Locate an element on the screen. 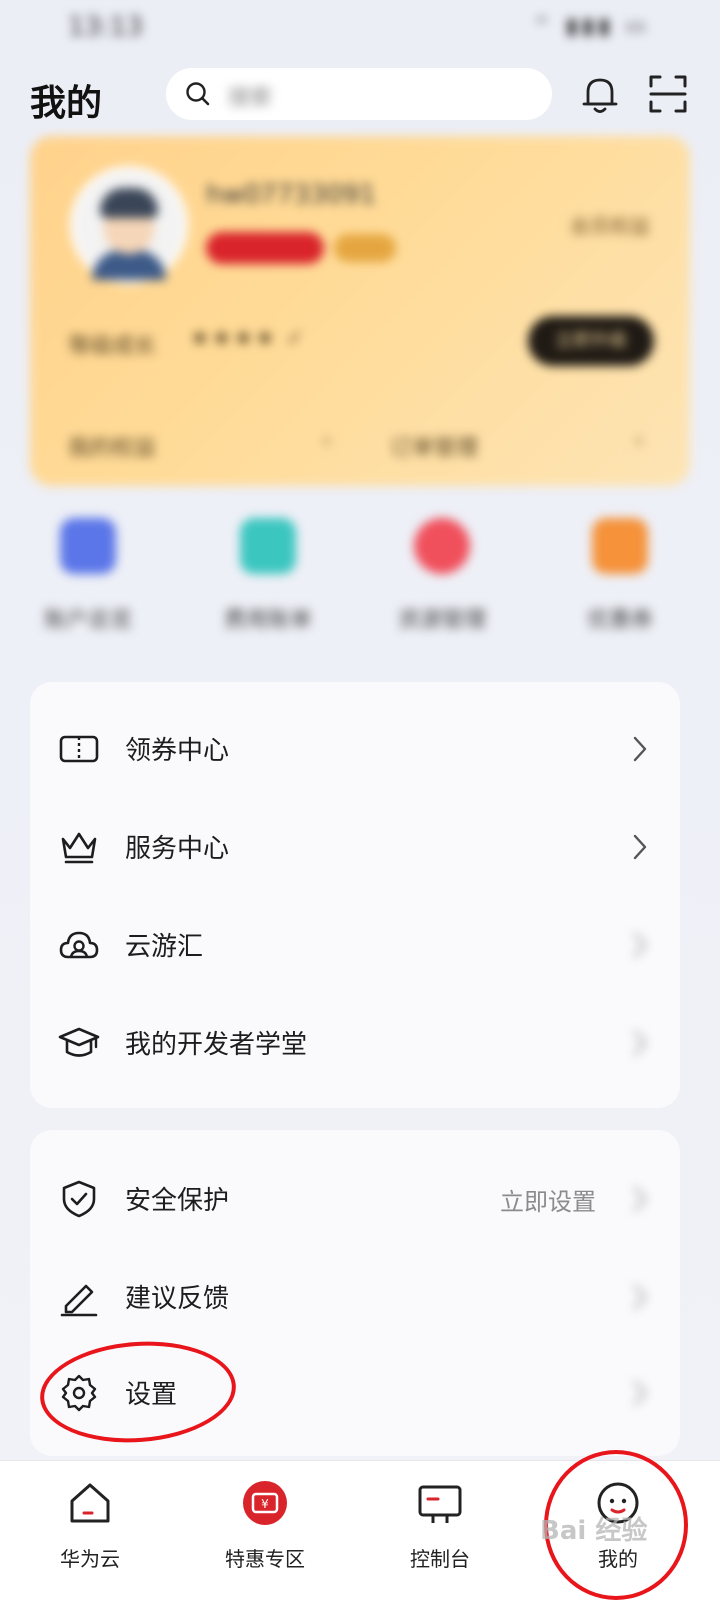  tab-label: 控制台 is located at coordinates (440, 1559).